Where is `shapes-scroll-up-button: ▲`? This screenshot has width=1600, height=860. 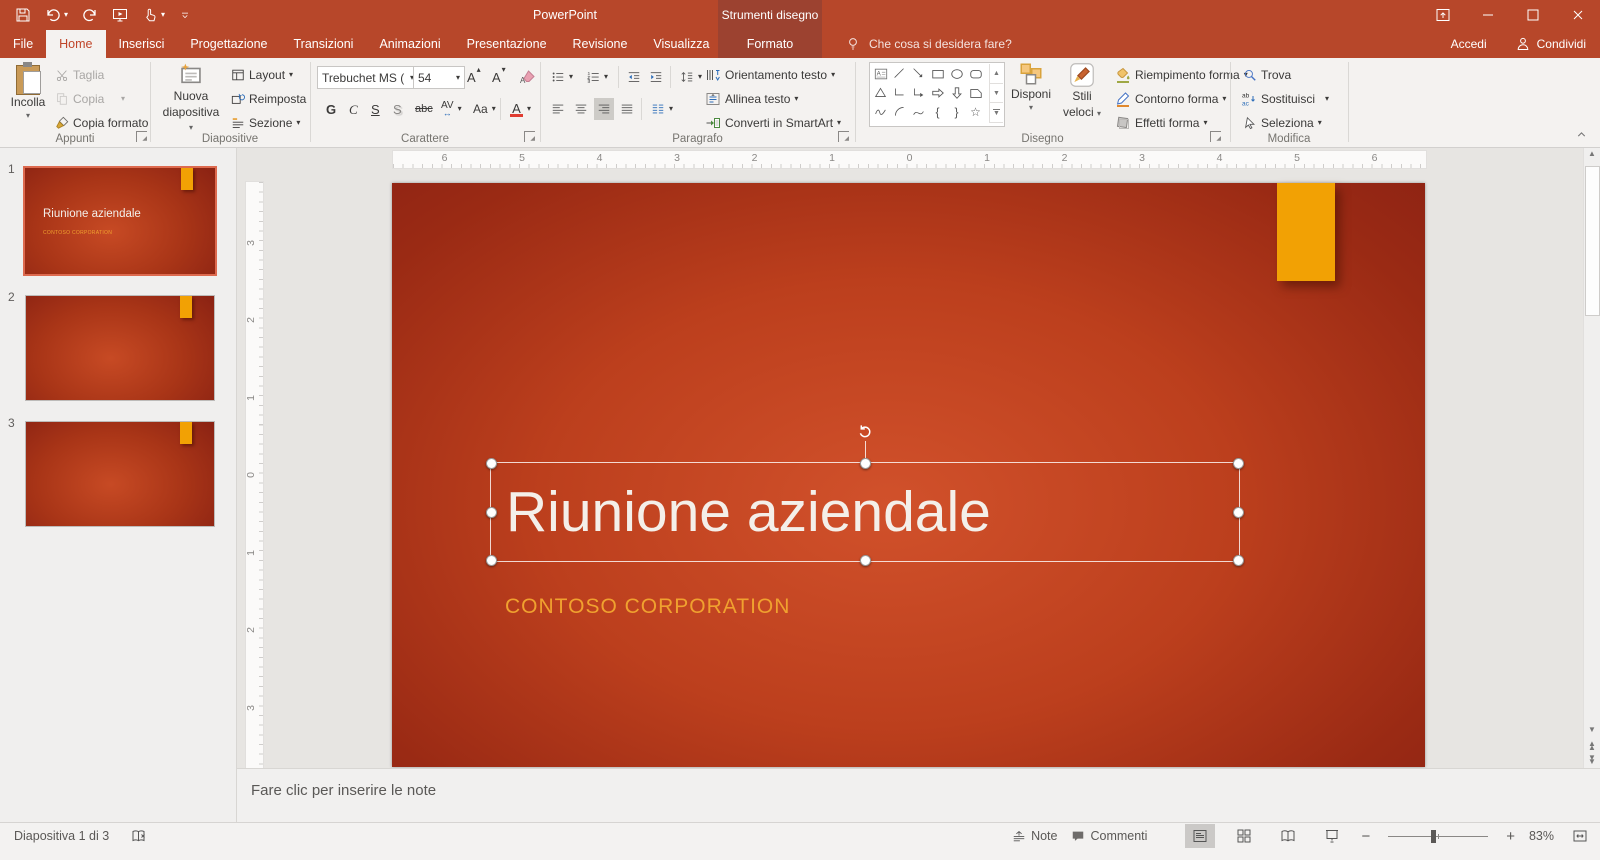 shapes-scroll-up-button: ▲ is located at coordinates (996, 74).